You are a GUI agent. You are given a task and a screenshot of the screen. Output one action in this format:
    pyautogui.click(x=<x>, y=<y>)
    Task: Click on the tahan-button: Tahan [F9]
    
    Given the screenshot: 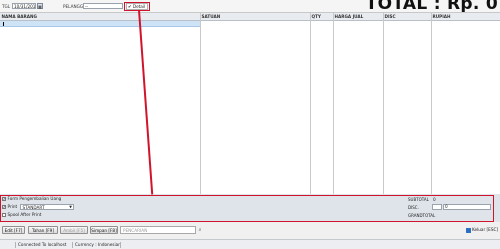 What is the action you would take?
    pyautogui.click(x=43, y=230)
    